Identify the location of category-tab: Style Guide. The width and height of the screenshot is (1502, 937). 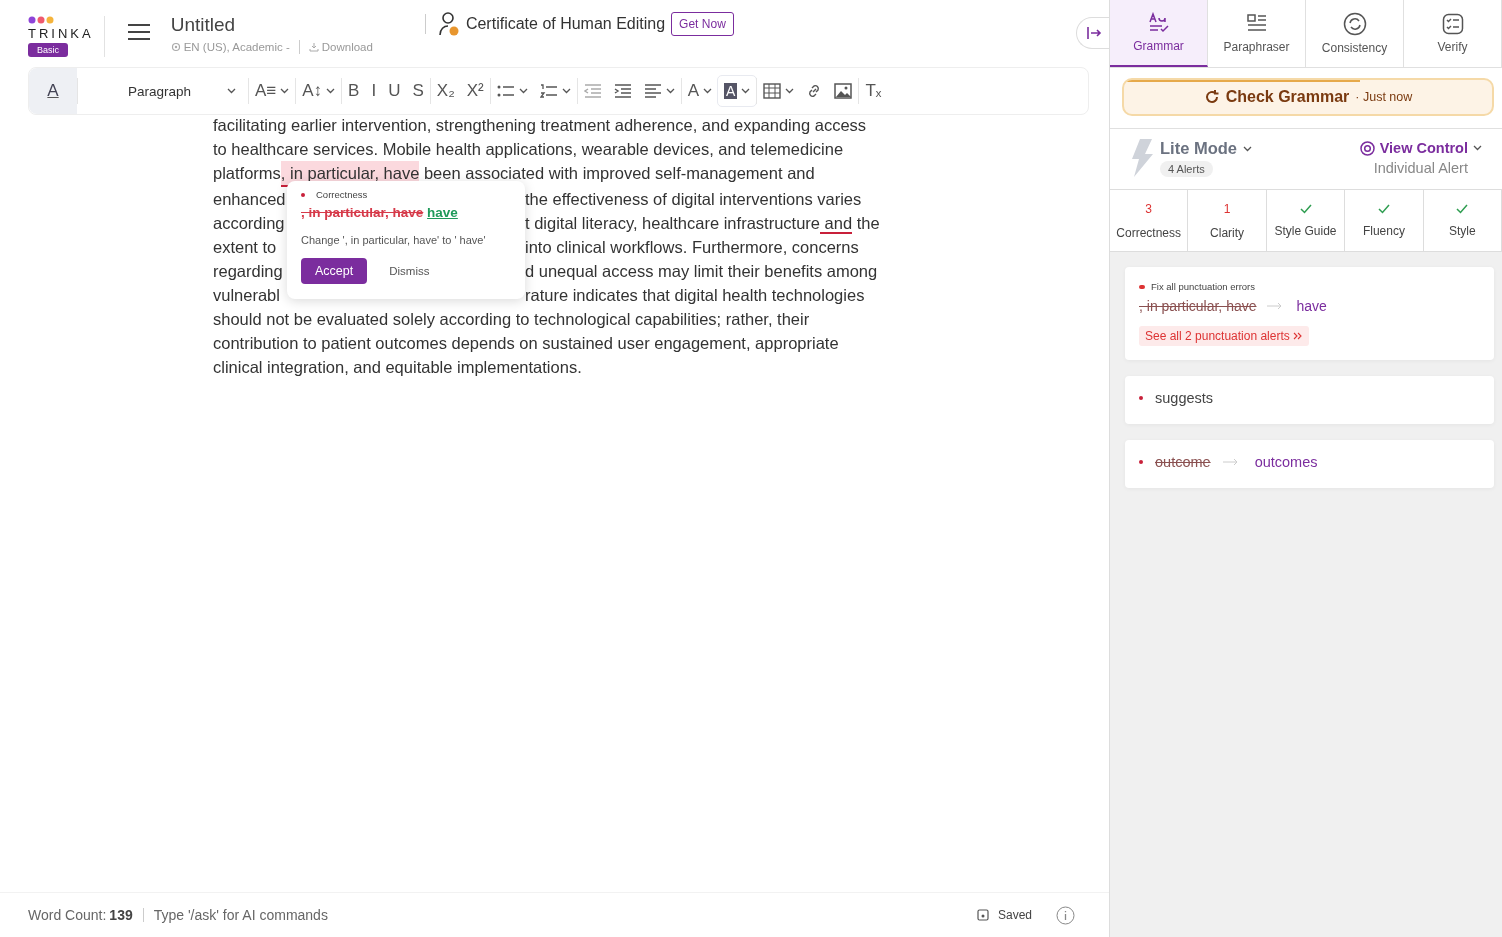
(1306, 220).